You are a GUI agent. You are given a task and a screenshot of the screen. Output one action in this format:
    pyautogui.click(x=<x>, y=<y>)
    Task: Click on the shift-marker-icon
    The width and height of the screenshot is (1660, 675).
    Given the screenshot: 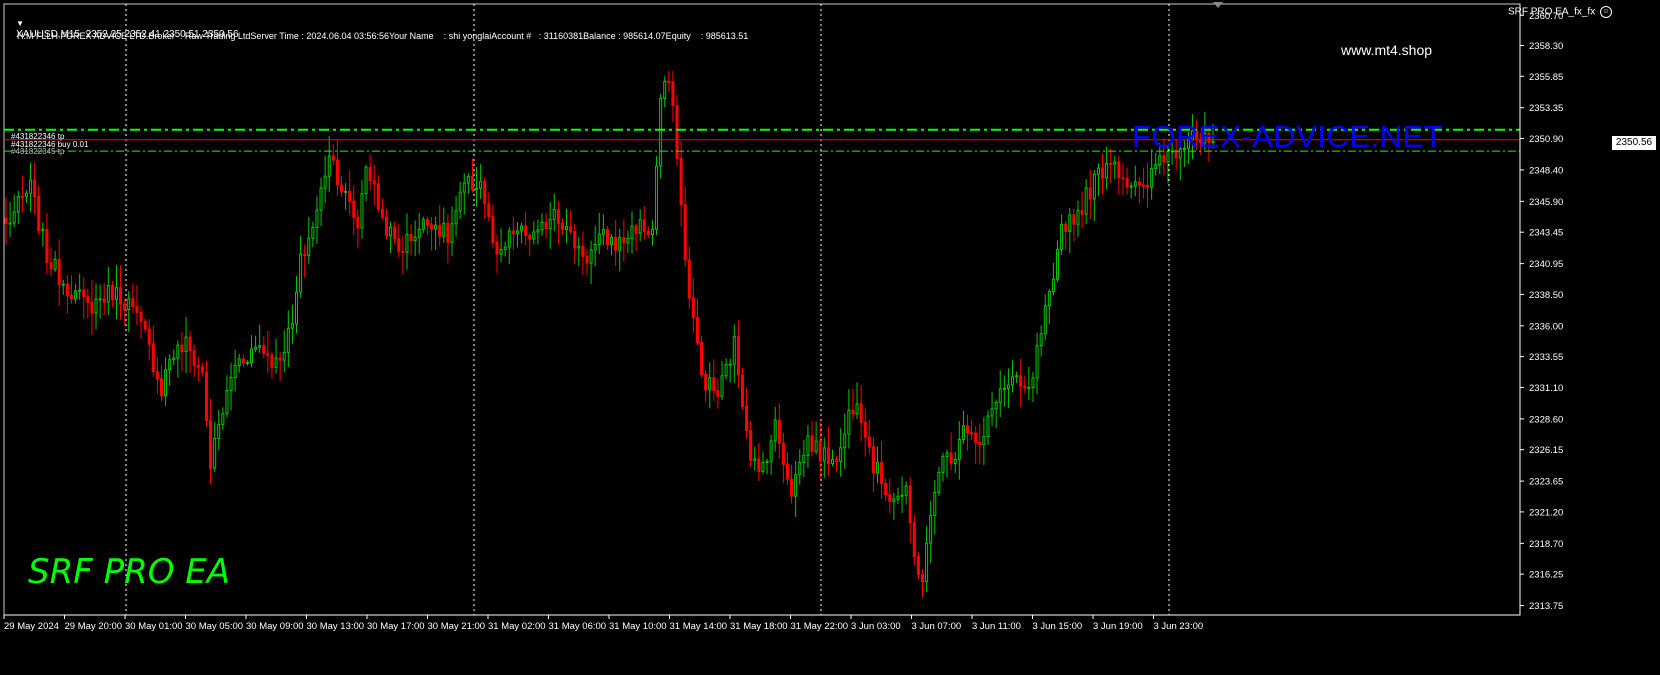 What is the action you would take?
    pyautogui.click(x=1218, y=5)
    